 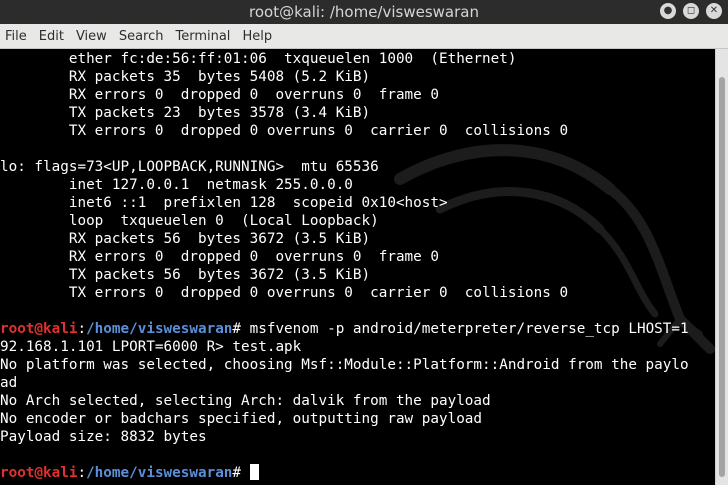 I want to click on menu-search: Search, so click(x=141, y=36).